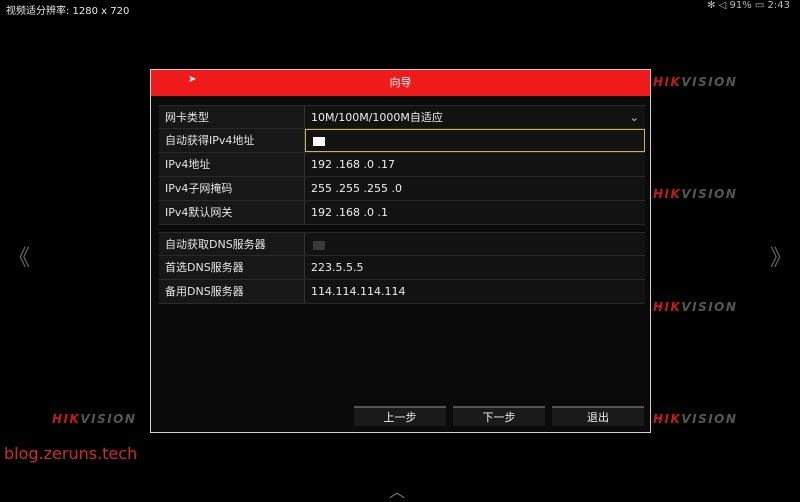  What do you see at coordinates (598, 416) in the screenshot?
I see `exit-button: 退出` at bounding box center [598, 416].